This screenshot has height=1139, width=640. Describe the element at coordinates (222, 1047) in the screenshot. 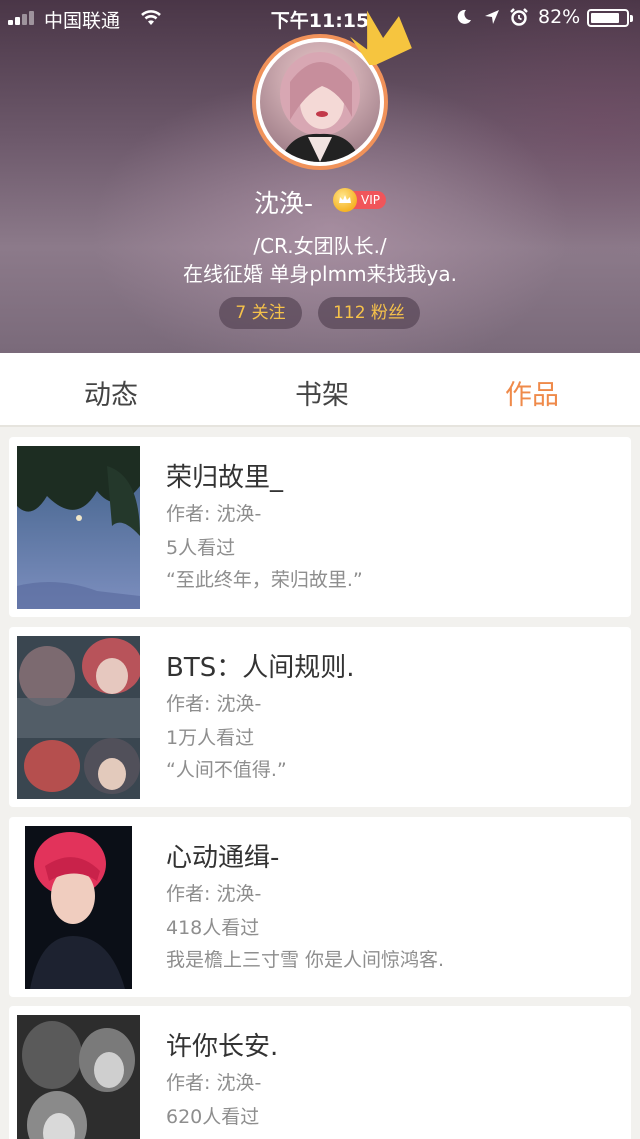

I see `work-title: 许你长安.` at that location.